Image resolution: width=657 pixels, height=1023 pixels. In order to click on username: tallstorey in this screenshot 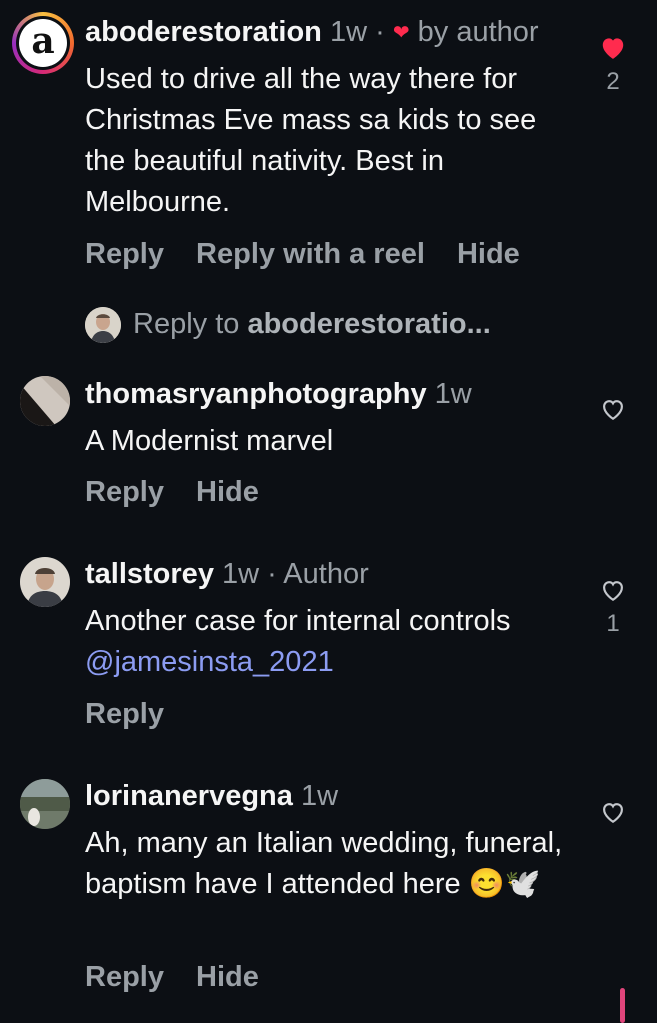, I will do `click(149, 574)`.